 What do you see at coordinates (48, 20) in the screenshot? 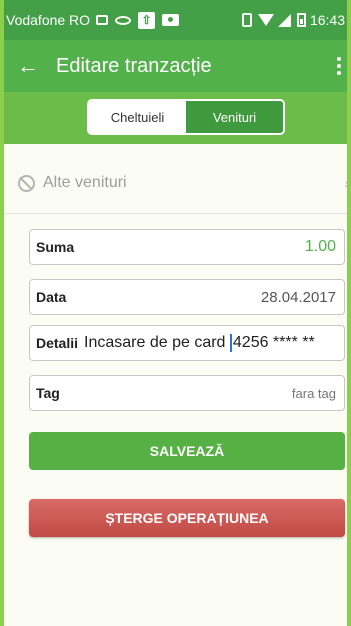
I see `carrier-name: Vodafone RO` at bounding box center [48, 20].